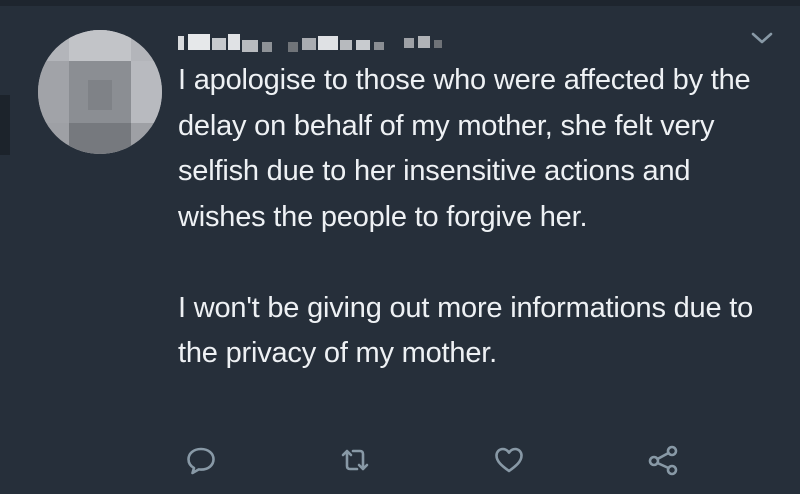 Image resolution: width=800 pixels, height=494 pixels. Describe the element at coordinates (400, 460) in the screenshot. I see `action-bar` at that location.